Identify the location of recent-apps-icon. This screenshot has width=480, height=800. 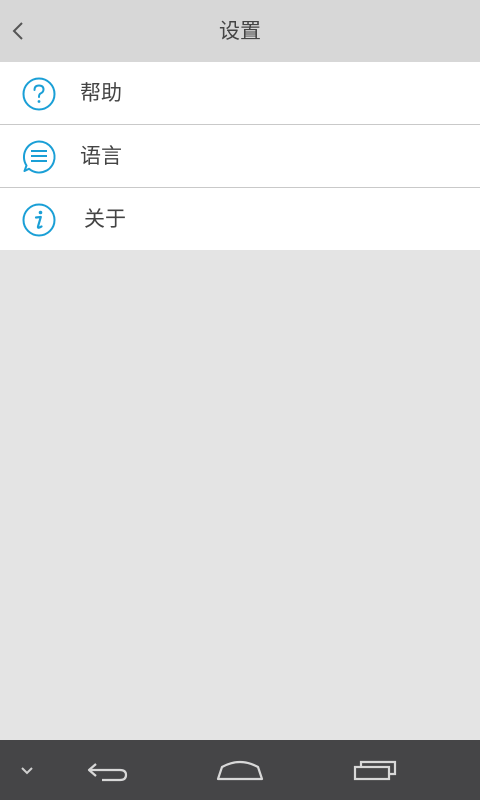
(375, 770).